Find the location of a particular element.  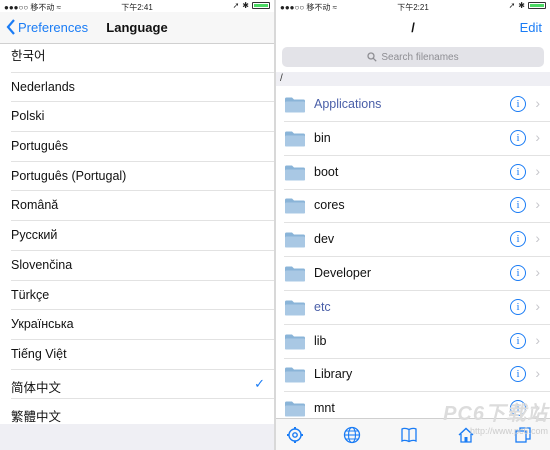

language-row: Slovenčina is located at coordinates (142, 266).